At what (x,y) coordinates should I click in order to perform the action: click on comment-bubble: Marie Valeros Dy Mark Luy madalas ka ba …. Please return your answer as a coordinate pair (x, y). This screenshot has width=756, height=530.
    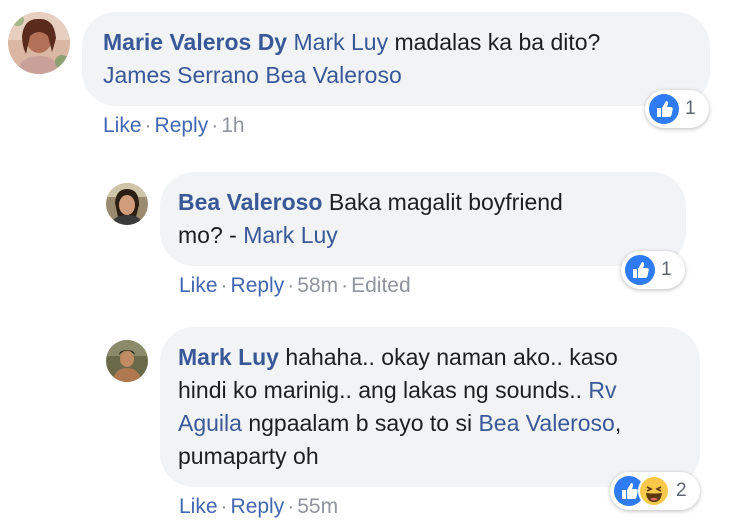
    Looking at the image, I should click on (396, 59).